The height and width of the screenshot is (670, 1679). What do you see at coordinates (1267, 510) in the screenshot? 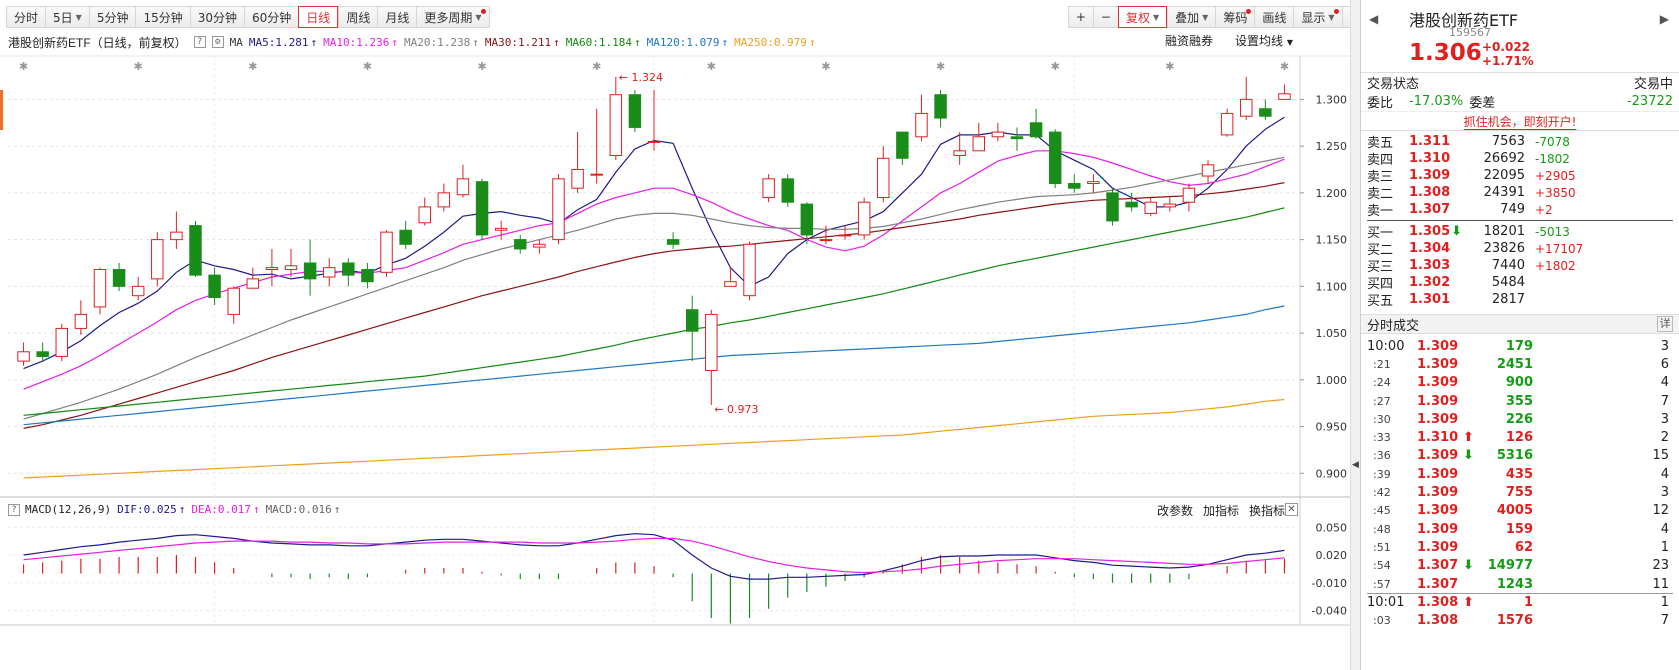
I see `macd-link-2: 换指标` at bounding box center [1267, 510].